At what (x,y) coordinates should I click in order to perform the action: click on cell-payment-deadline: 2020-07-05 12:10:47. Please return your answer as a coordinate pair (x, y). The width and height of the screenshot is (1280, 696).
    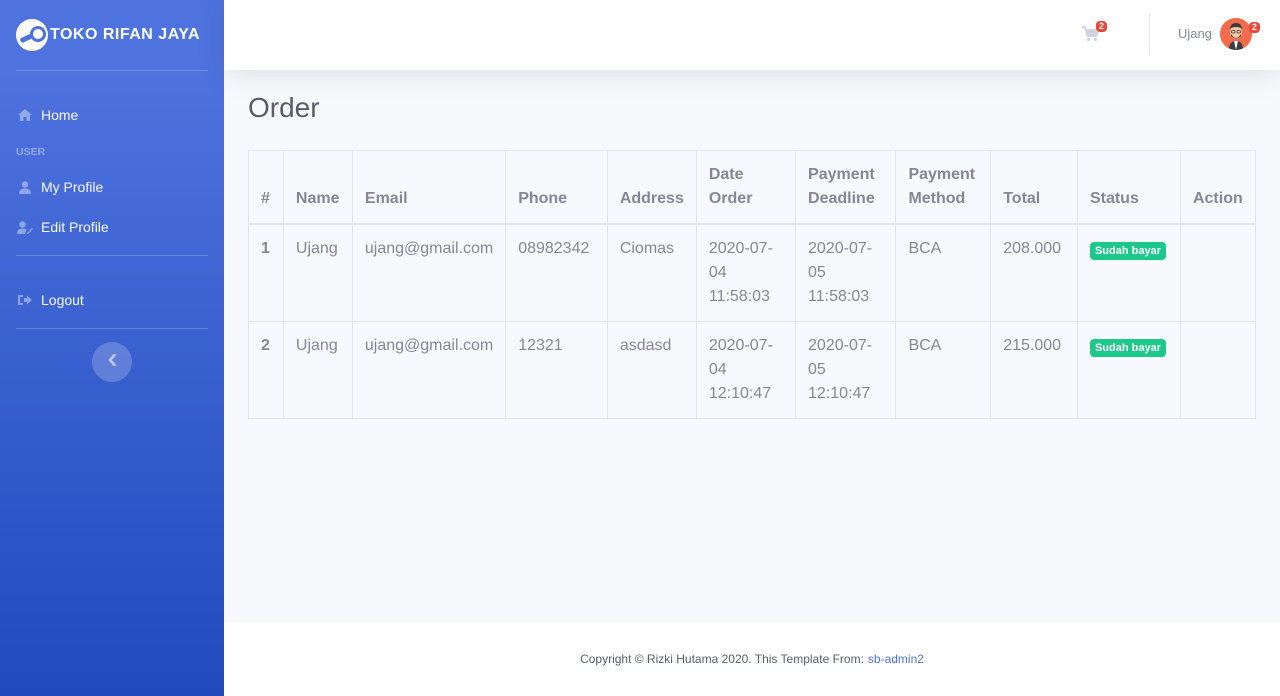
    Looking at the image, I should click on (846, 370).